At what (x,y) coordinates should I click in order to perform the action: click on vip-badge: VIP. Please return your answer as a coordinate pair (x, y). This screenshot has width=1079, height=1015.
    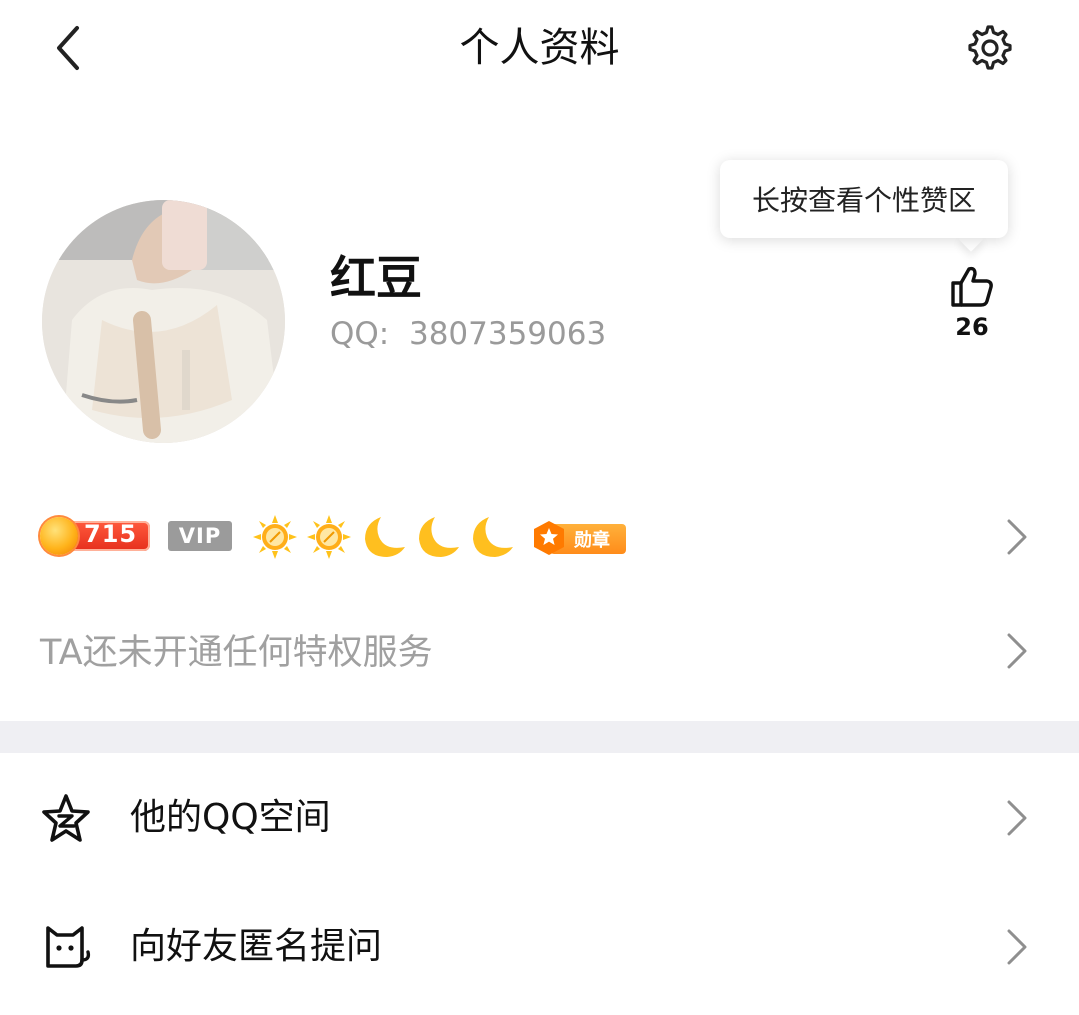
    Looking at the image, I should click on (200, 536).